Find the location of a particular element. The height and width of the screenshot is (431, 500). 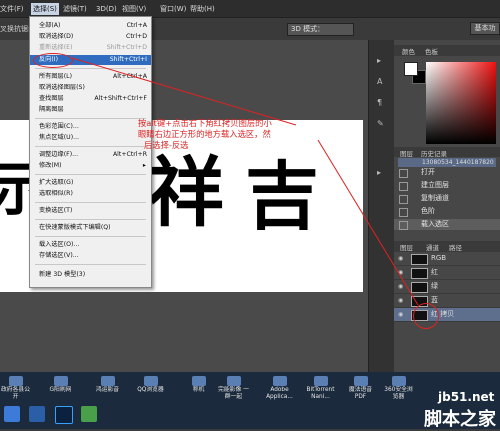

taskbar-item: G阳刷网 is located at coordinates (60, 388).